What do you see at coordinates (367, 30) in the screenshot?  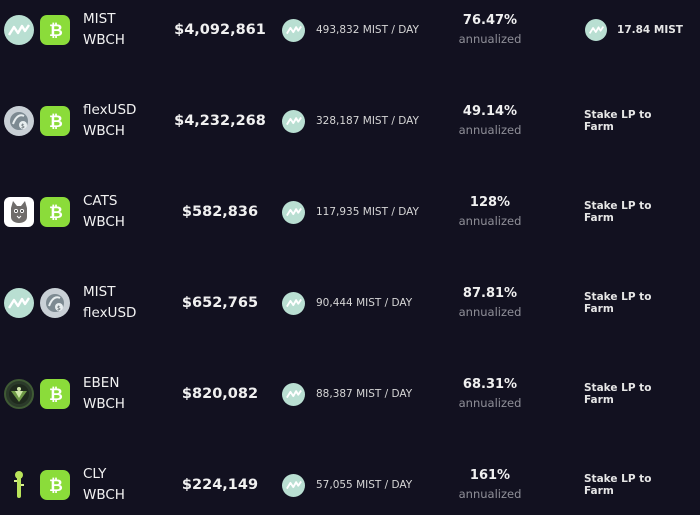 I see `reward-text: 493,832 MIST / DAY` at bounding box center [367, 30].